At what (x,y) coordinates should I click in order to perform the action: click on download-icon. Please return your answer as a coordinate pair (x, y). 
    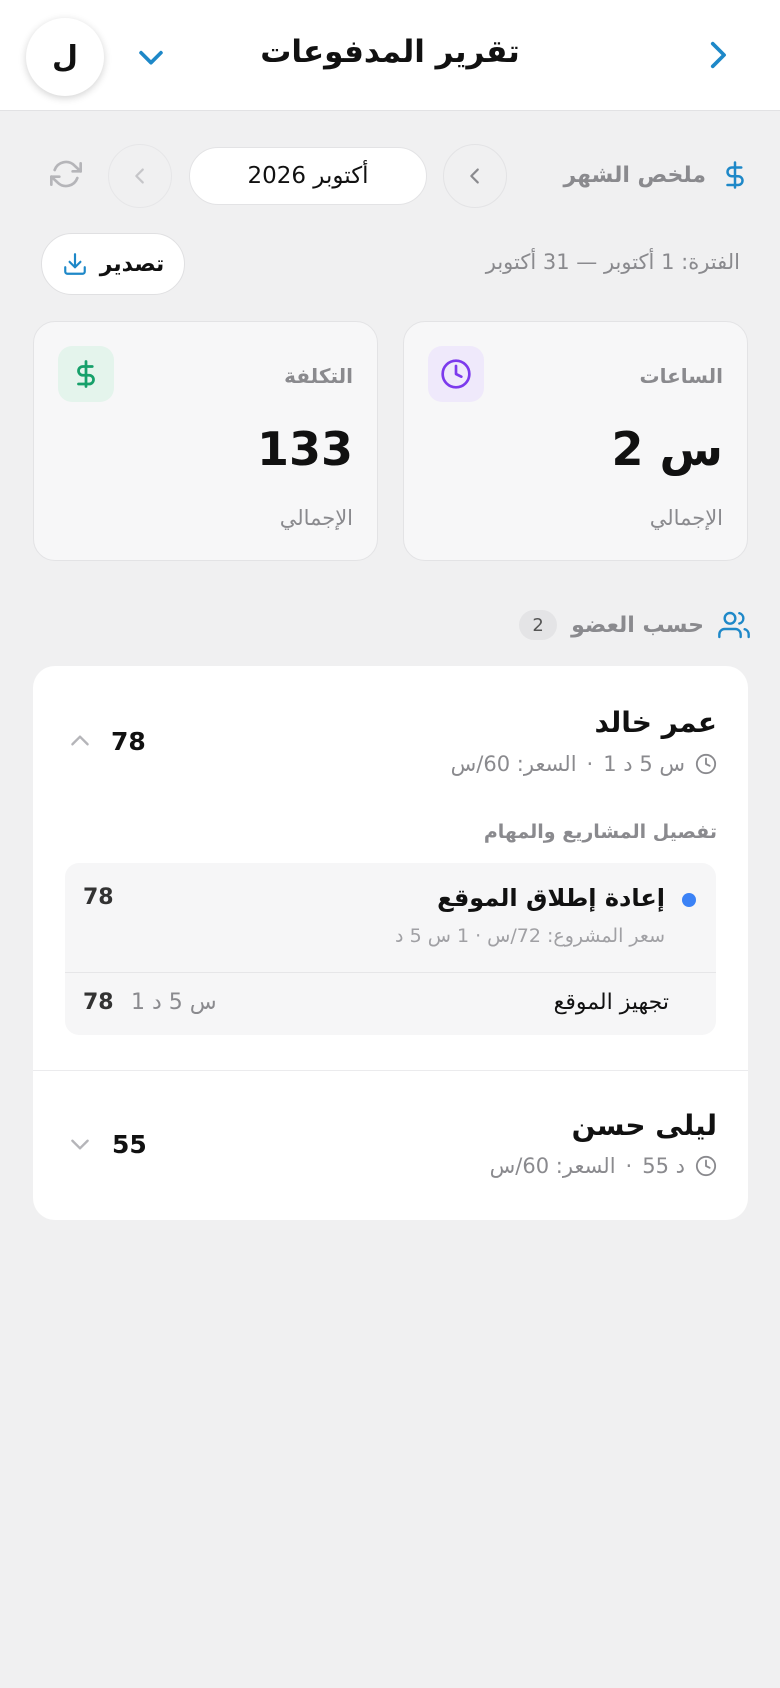
    Looking at the image, I should click on (75, 264).